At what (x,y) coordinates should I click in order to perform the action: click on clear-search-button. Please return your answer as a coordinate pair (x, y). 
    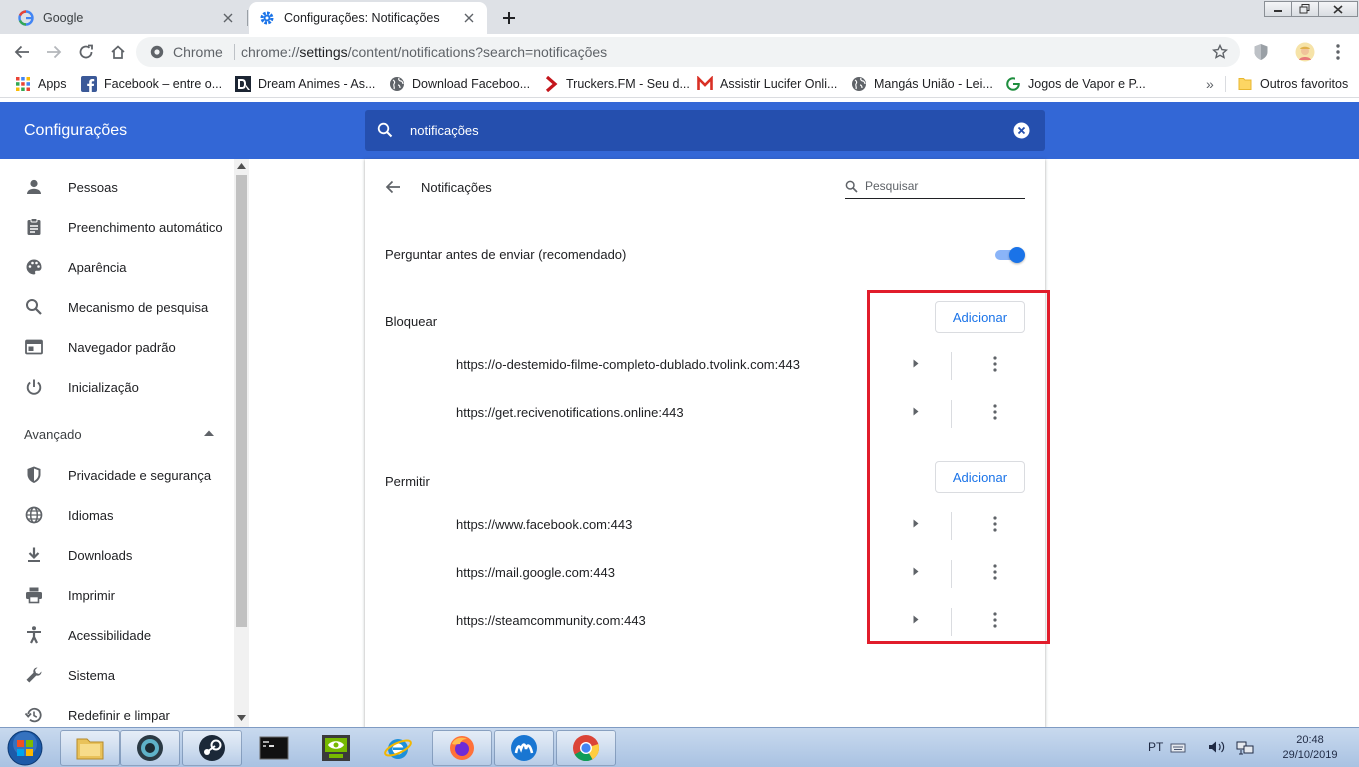
    Looking at the image, I should click on (1021, 130).